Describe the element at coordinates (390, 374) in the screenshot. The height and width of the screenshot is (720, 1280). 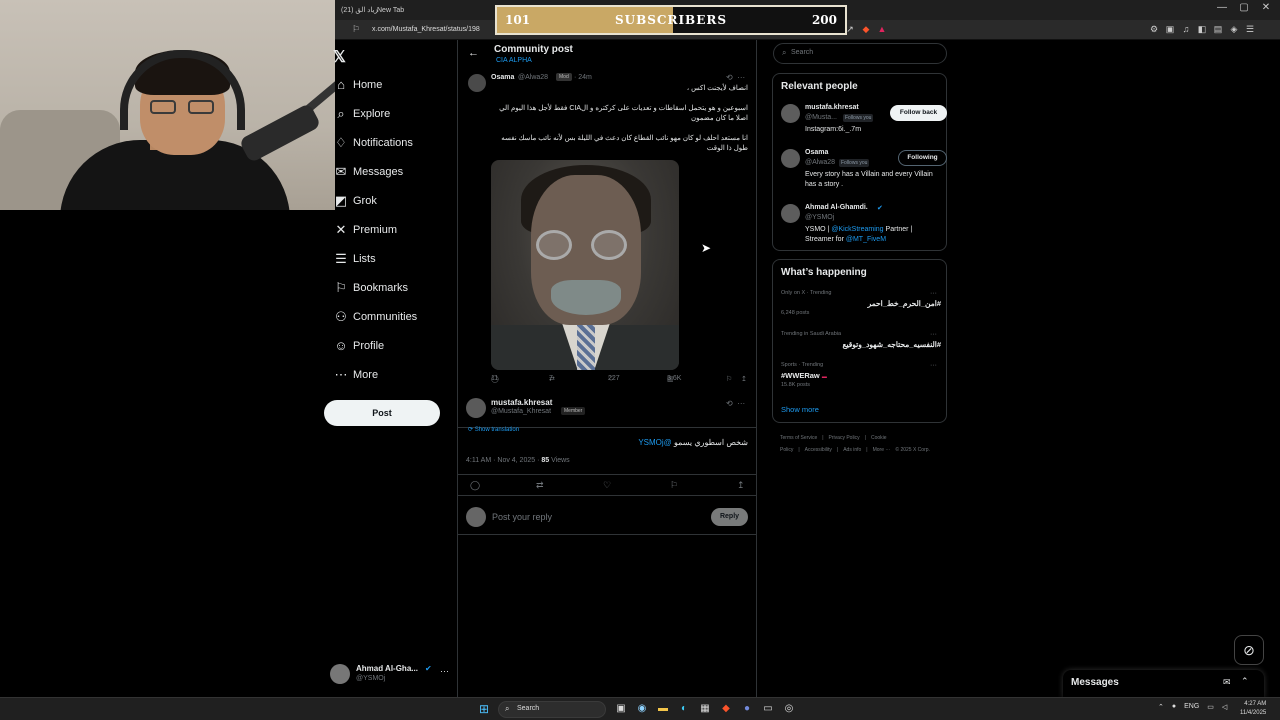
I see `nav-item-more: ⋯ More` at that location.